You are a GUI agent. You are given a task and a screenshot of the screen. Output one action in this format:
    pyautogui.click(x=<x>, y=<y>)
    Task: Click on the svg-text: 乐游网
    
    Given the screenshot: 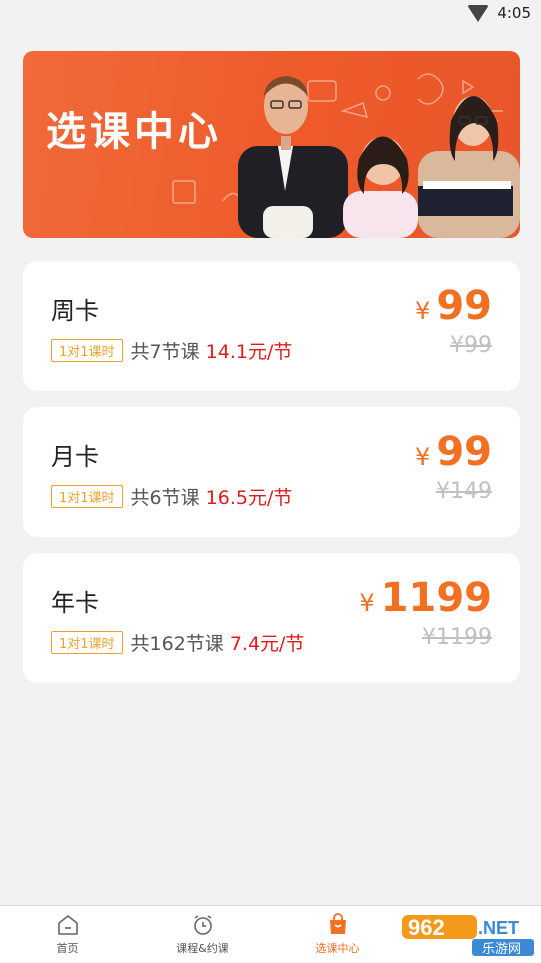 What is the action you would take?
    pyautogui.click(x=501, y=949)
    